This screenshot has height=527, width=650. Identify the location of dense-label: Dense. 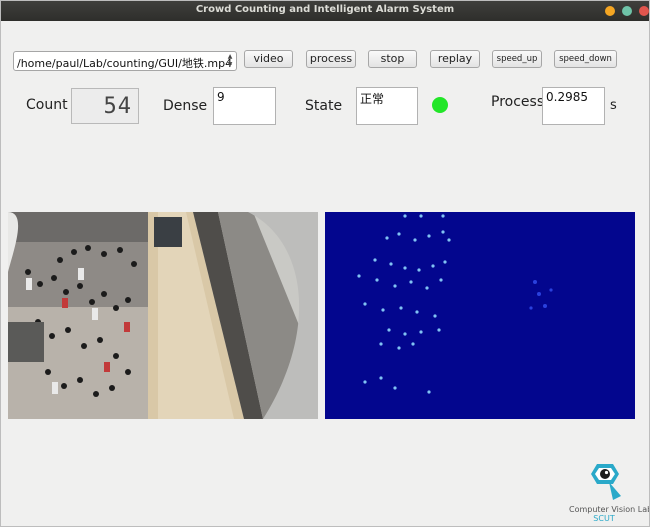
(185, 106).